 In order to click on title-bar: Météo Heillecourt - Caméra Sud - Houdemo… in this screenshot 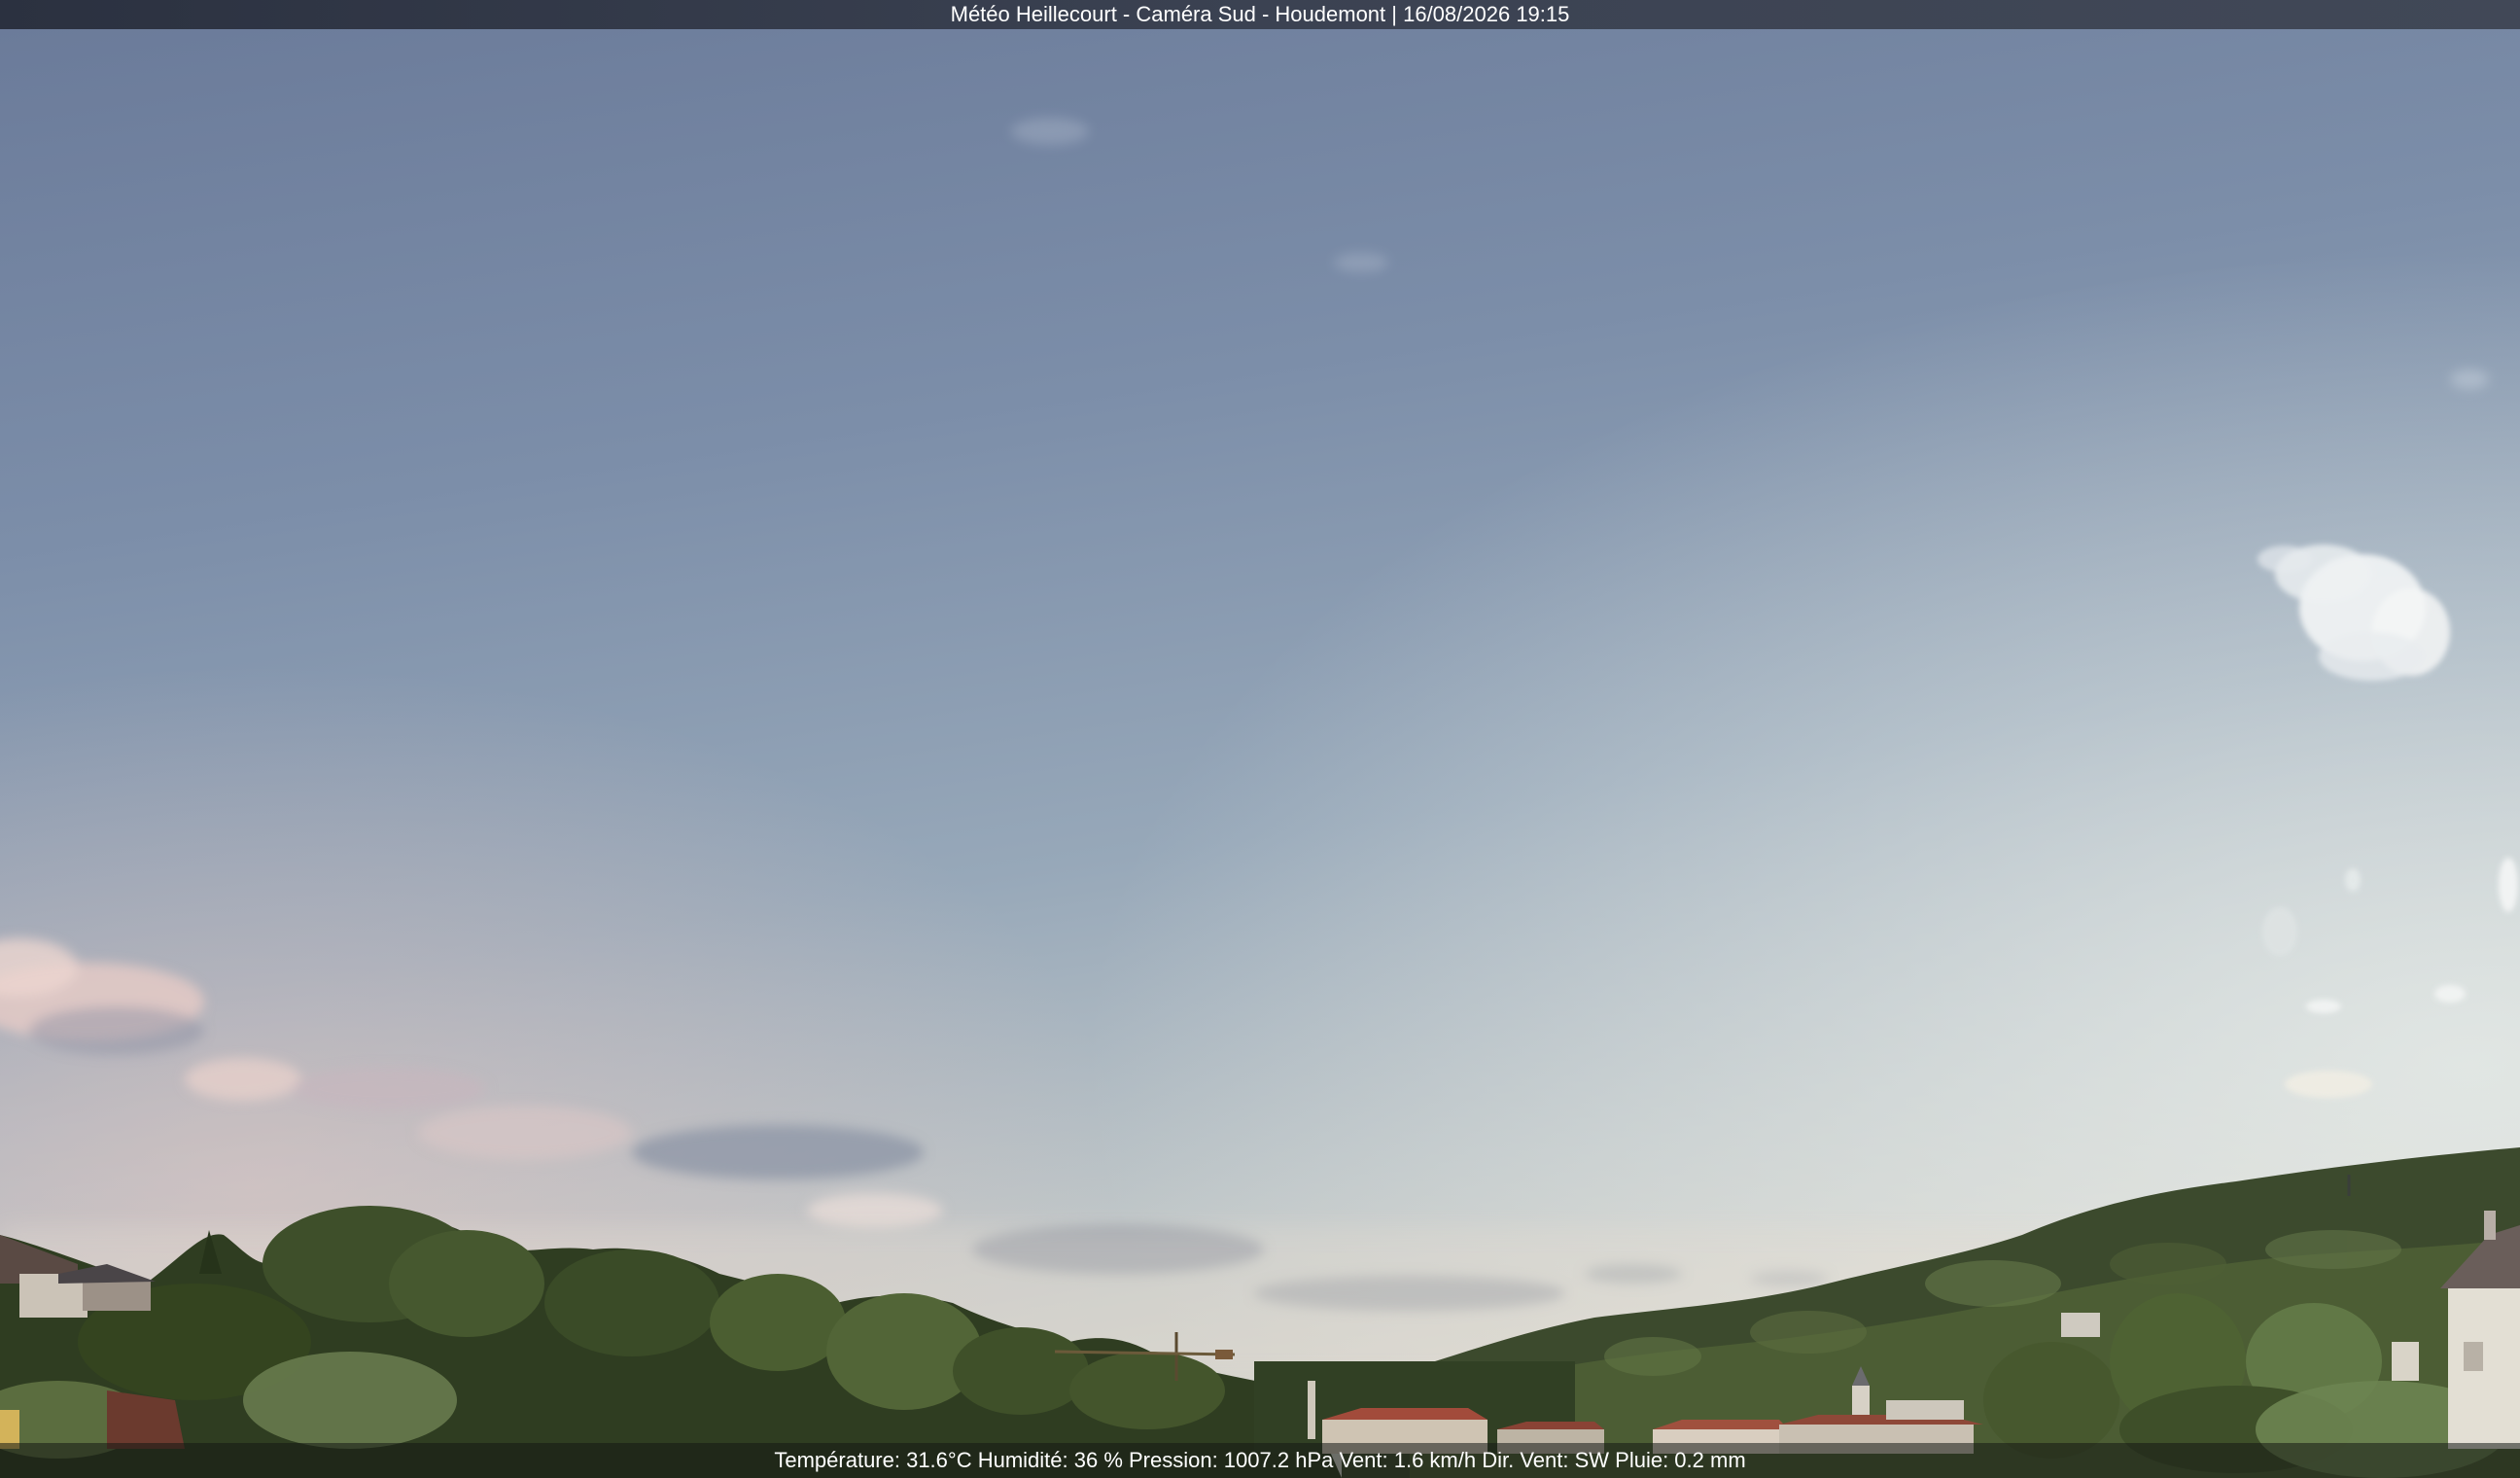, I will do `click(1260, 14)`.